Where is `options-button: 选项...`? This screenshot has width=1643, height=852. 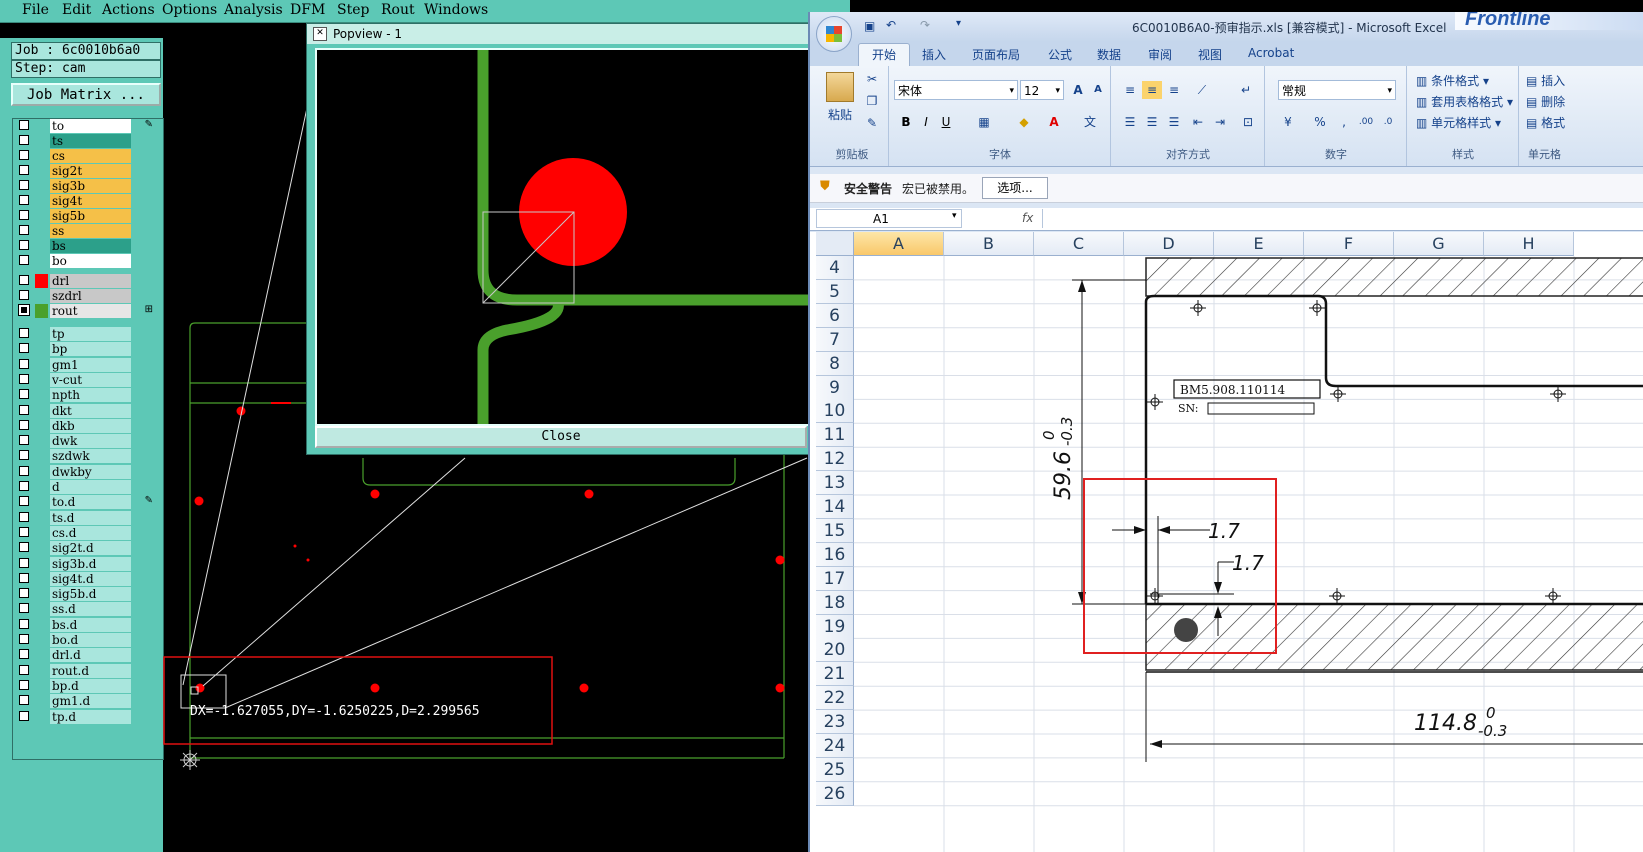
options-button: 选项... is located at coordinates (1015, 188).